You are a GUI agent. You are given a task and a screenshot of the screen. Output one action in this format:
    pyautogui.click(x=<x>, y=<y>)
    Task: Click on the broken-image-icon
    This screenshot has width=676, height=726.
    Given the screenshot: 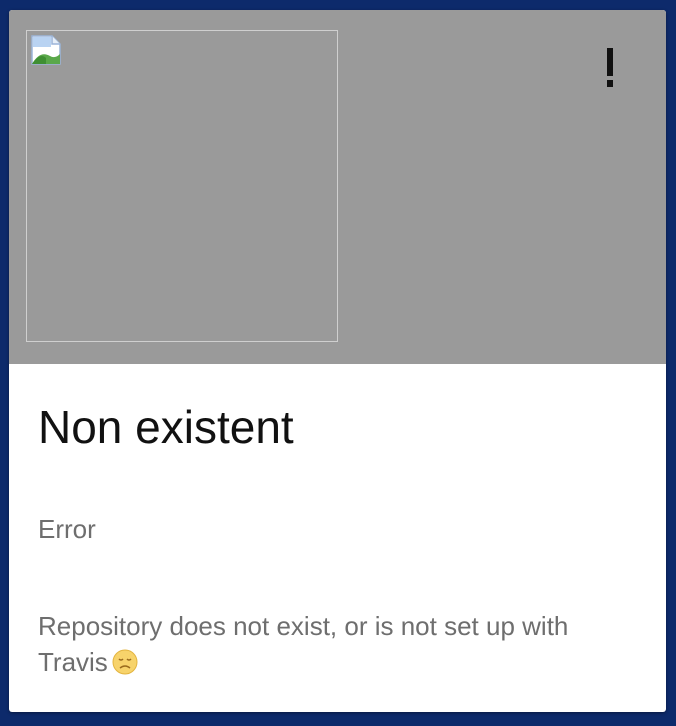 What is the action you would take?
    pyautogui.click(x=46, y=50)
    